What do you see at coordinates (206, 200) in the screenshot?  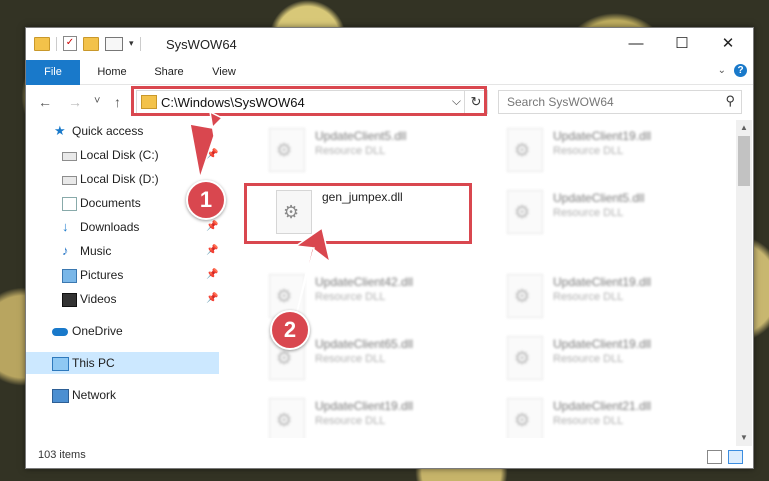 I see `step-1-badge: 1` at bounding box center [206, 200].